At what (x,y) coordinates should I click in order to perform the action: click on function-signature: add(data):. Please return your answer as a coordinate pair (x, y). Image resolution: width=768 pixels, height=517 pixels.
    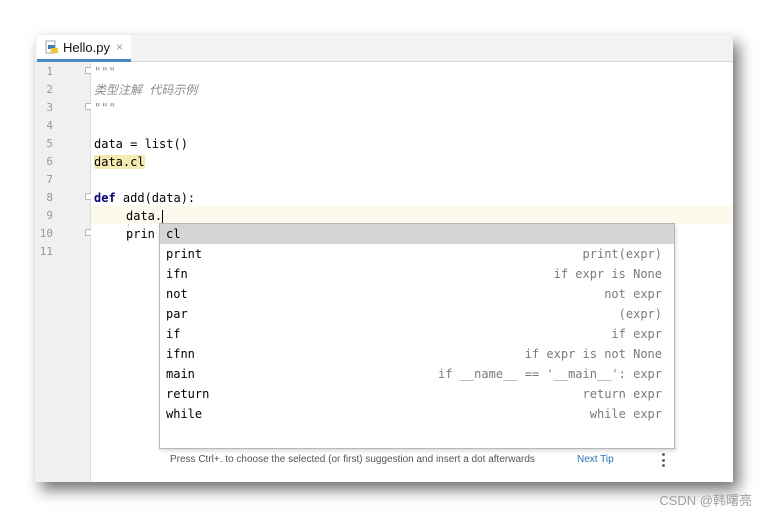
    Looking at the image, I should click on (155, 198).